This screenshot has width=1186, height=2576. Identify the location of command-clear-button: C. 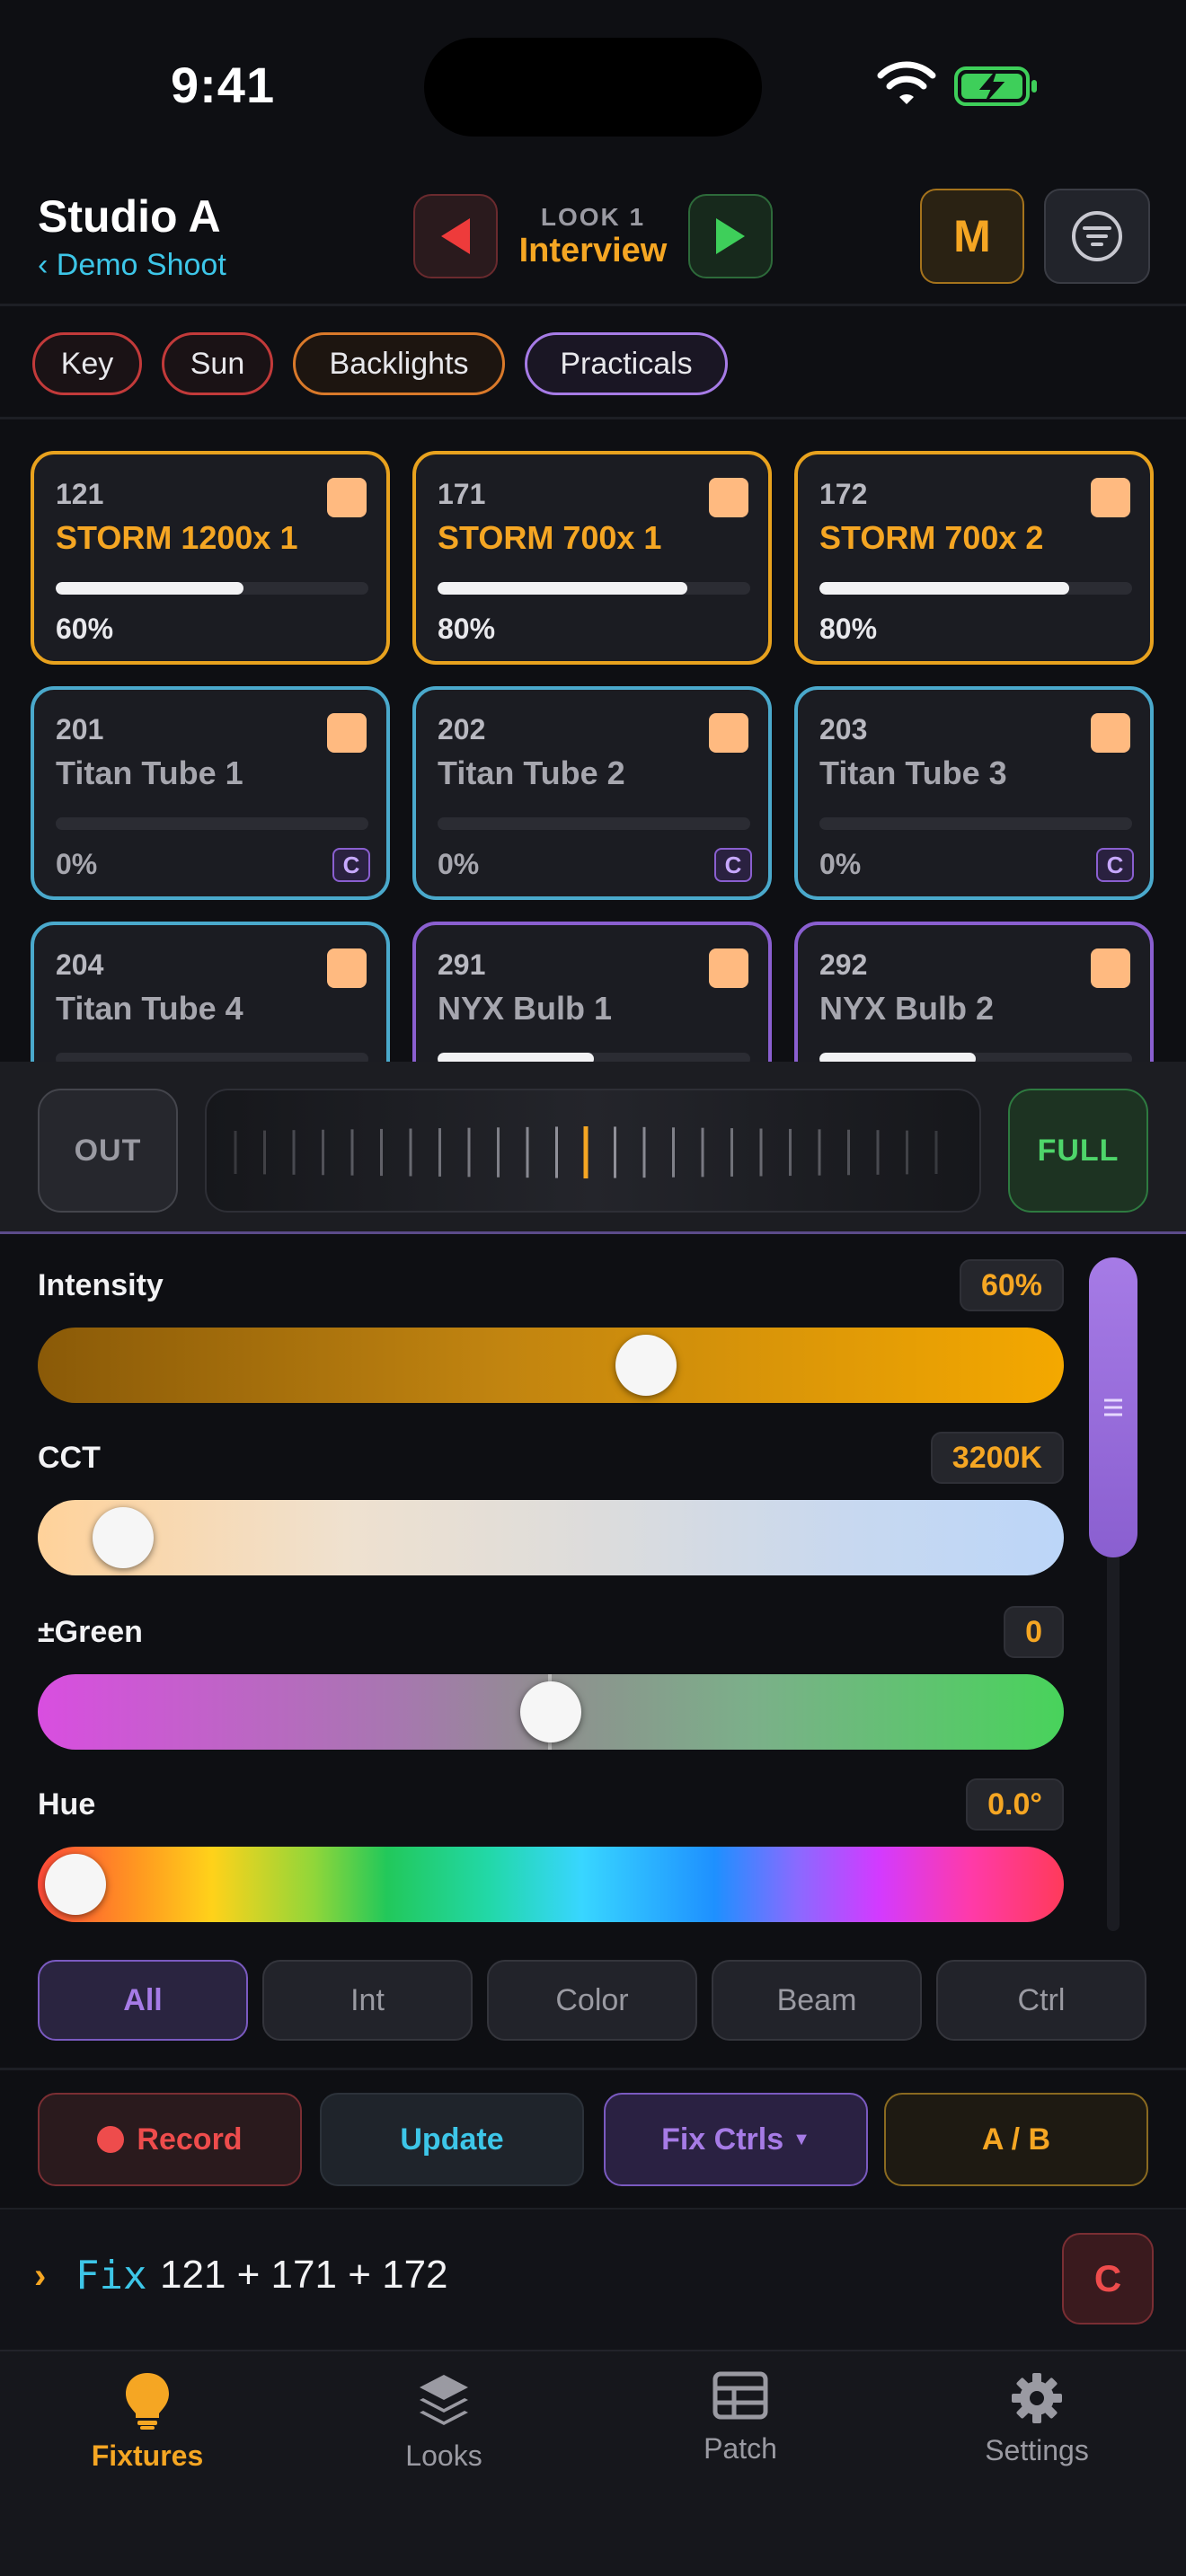
(1108, 2279).